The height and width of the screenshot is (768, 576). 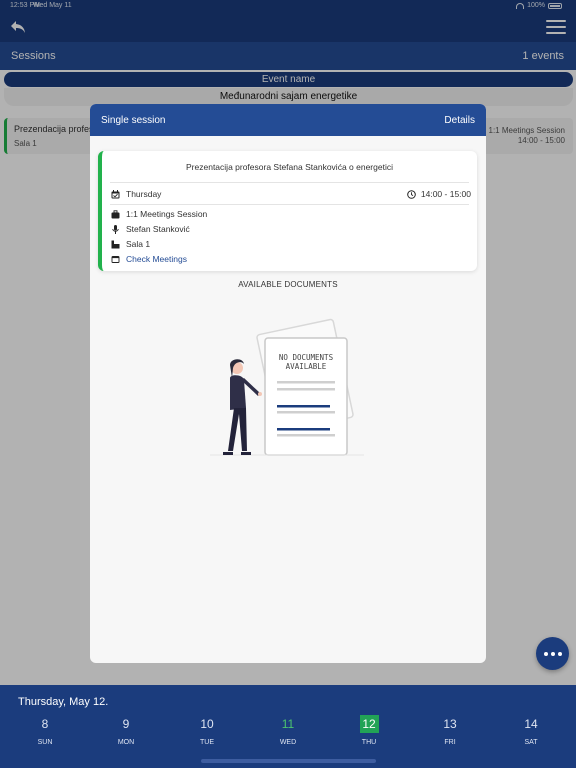 I want to click on details-button: Details, so click(x=459, y=120).